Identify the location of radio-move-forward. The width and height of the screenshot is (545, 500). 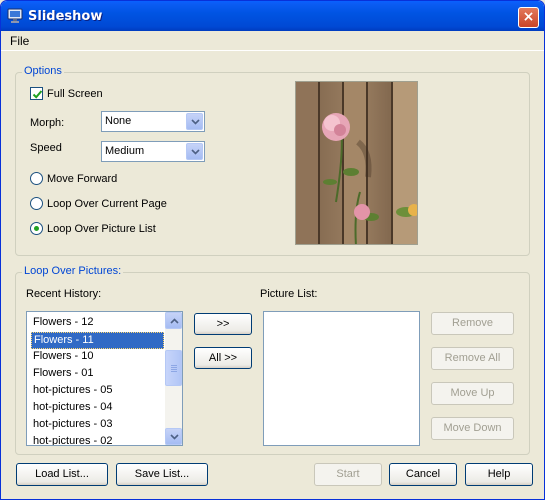
(36, 178).